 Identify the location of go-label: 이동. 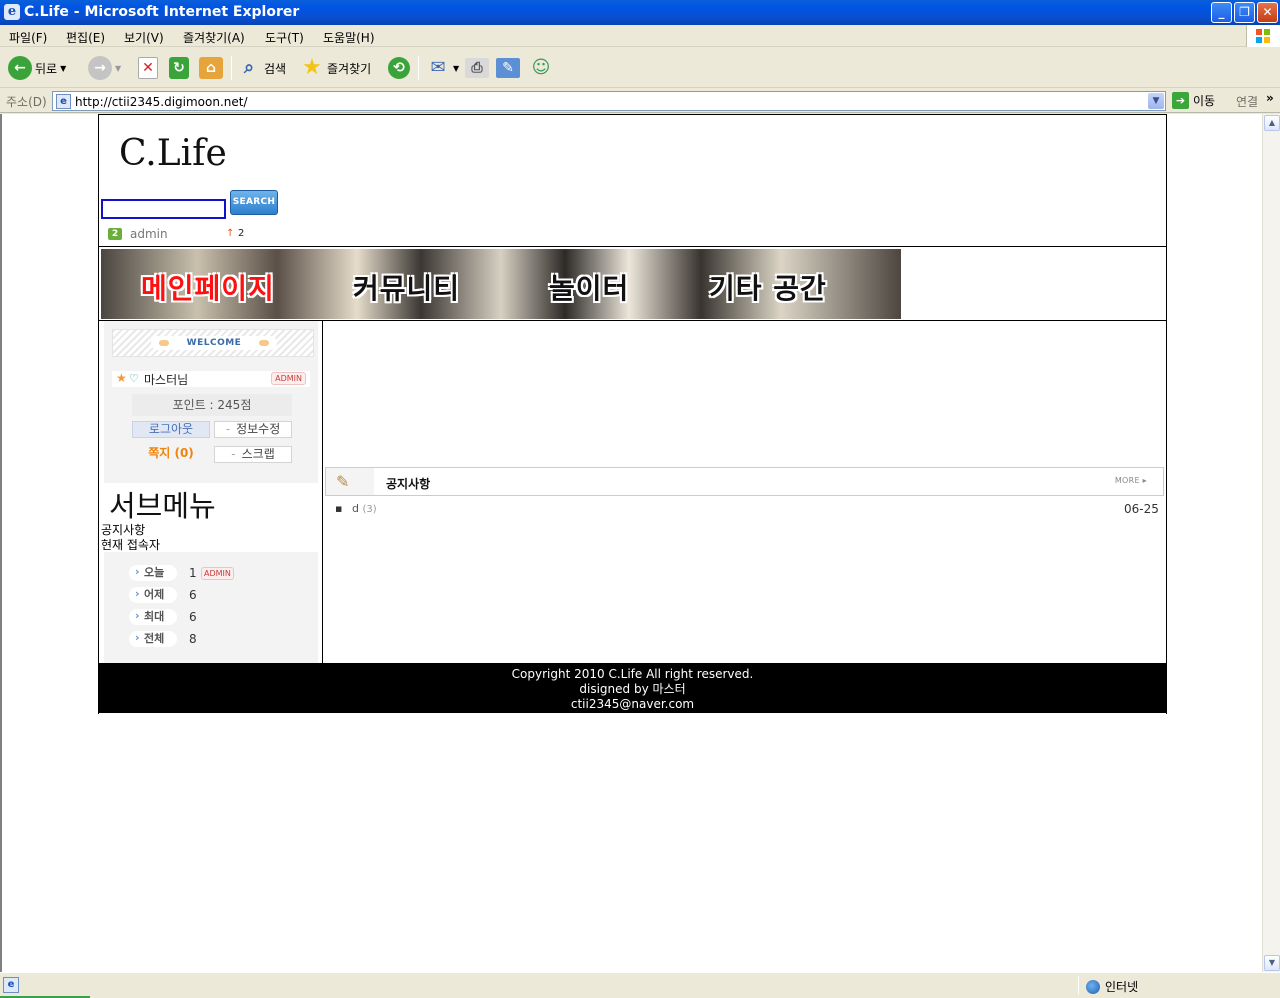
(1204, 101).